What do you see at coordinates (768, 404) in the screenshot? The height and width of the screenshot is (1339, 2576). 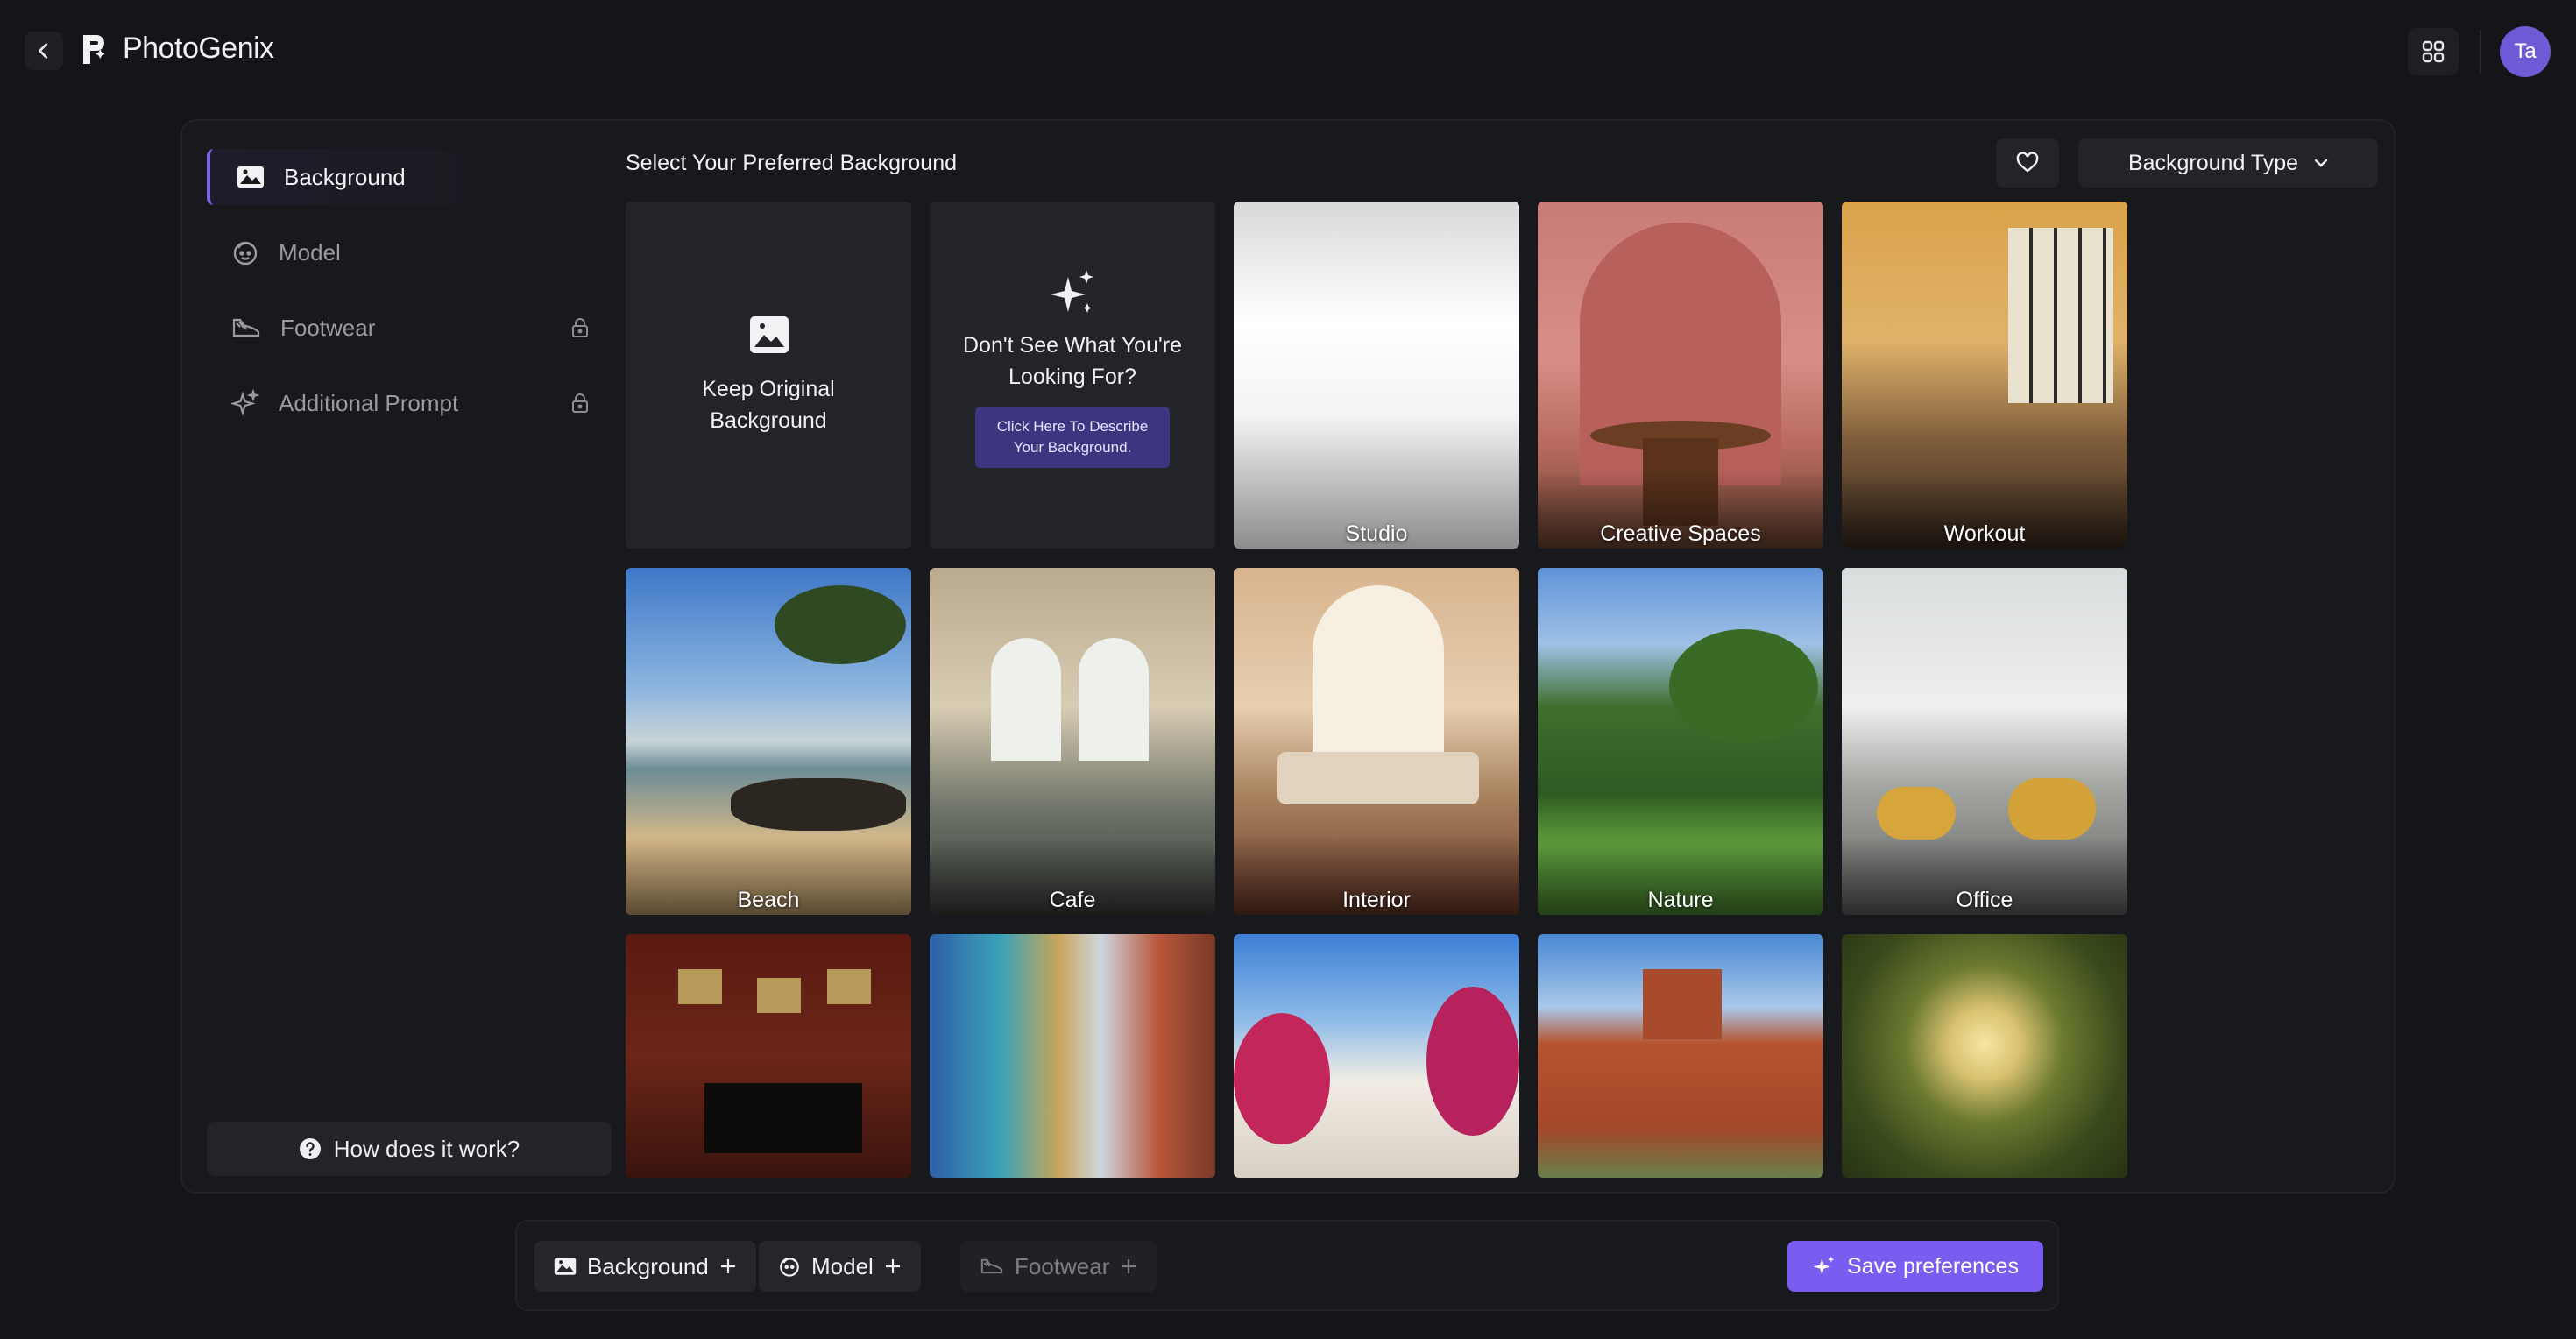 I see `keep-original-text: Keep Original Background` at bounding box center [768, 404].